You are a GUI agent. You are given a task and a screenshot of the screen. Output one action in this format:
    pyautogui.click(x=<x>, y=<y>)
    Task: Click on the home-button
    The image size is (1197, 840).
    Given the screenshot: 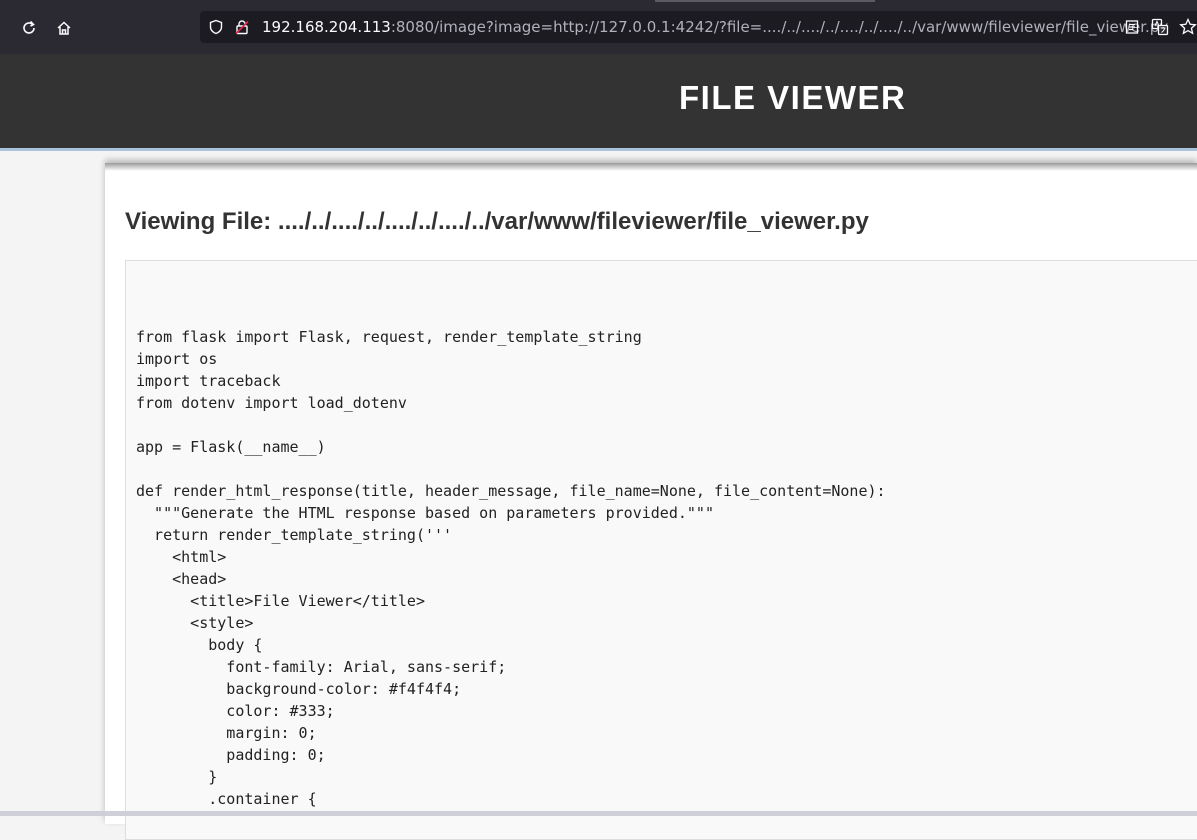 What is the action you would take?
    pyautogui.click(x=64, y=28)
    